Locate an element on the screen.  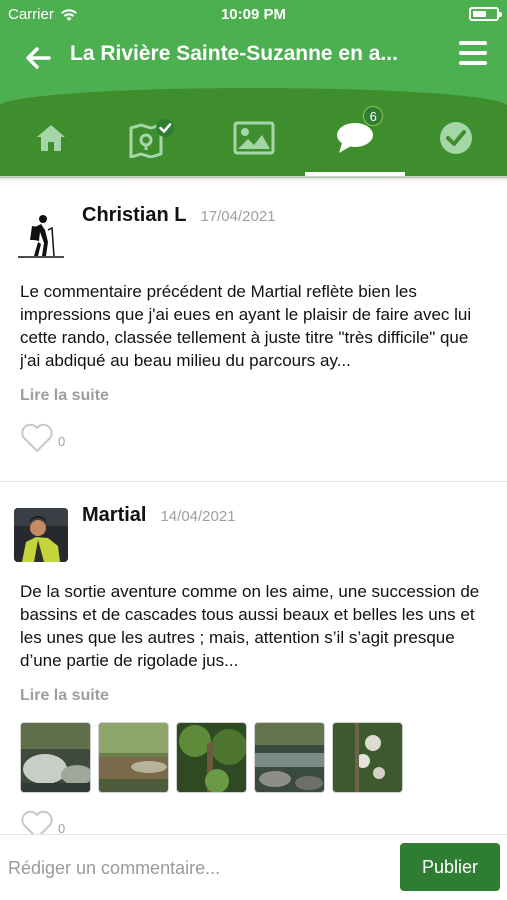
tab-photos is located at coordinates (253, 138).